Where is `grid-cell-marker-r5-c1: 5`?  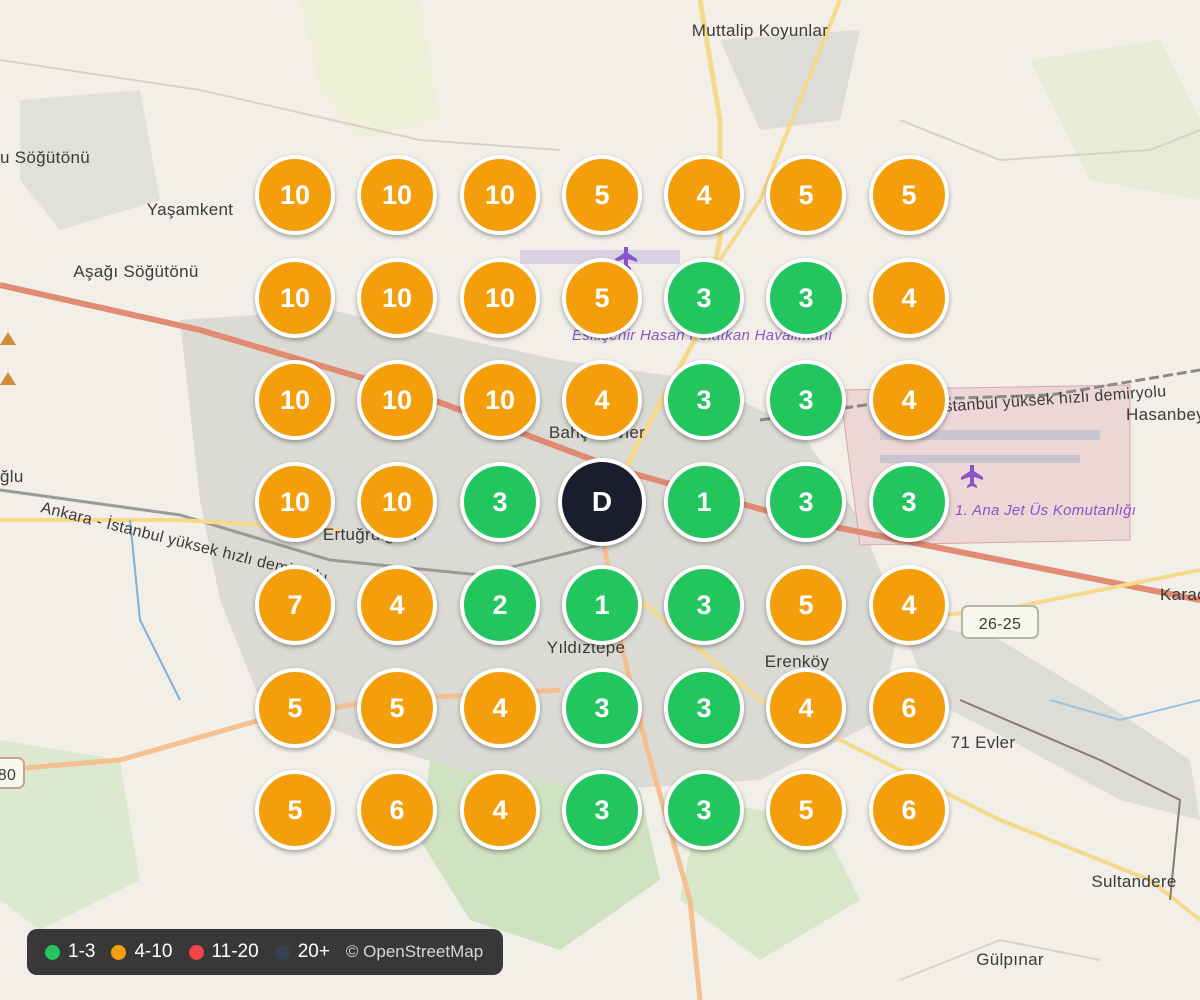 grid-cell-marker-r5-c1: 5 is located at coordinates (397, 708).